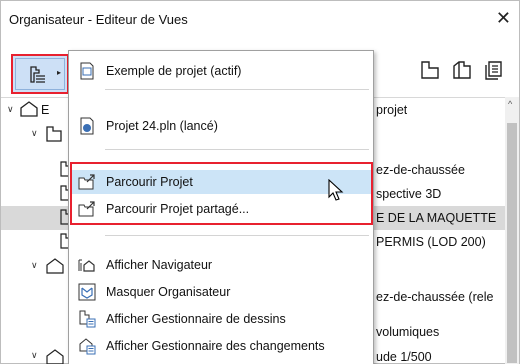 The height and width of the screenshot is (364, 520). What do you see at coordinates (420, 170) in the screenshot?
I see `tree-row-label-right: ez-de-chaussée` at bounding box center [420, 170].